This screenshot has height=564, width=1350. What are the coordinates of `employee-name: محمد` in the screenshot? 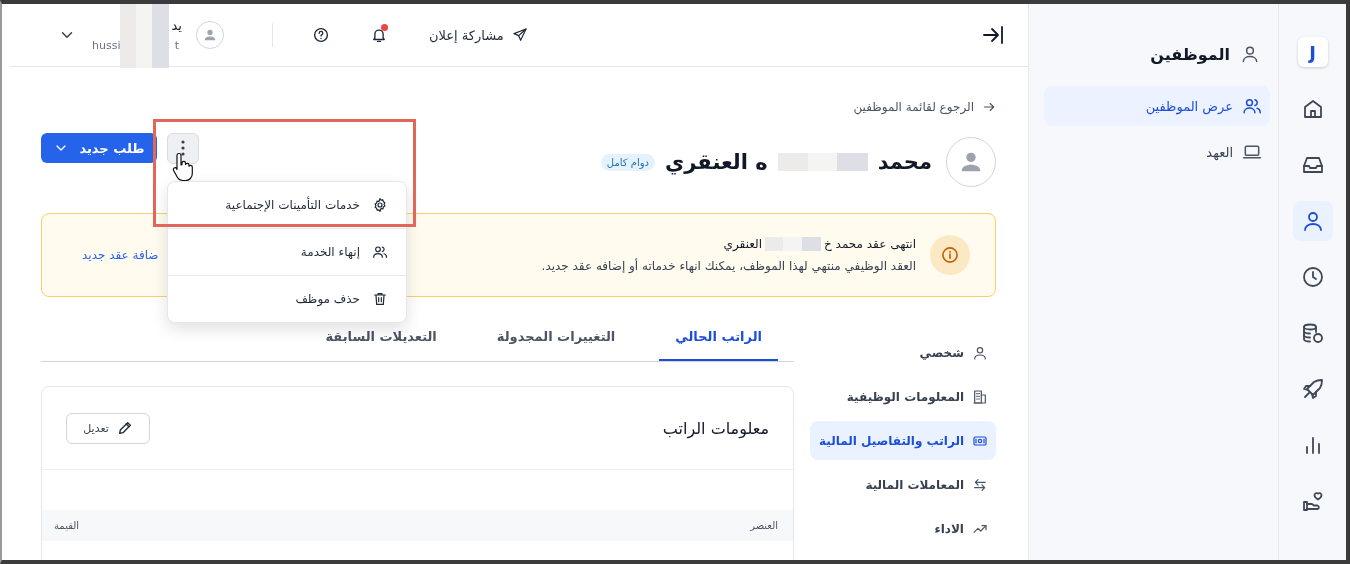 It's located at (904, 162).